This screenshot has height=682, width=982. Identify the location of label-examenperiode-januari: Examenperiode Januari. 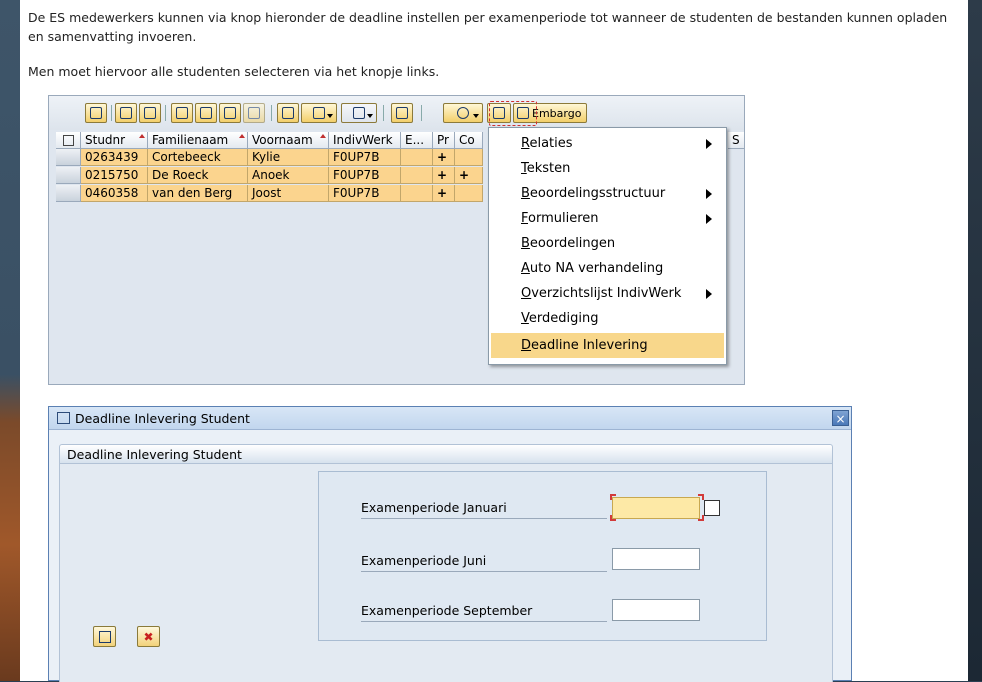
(484, 509).